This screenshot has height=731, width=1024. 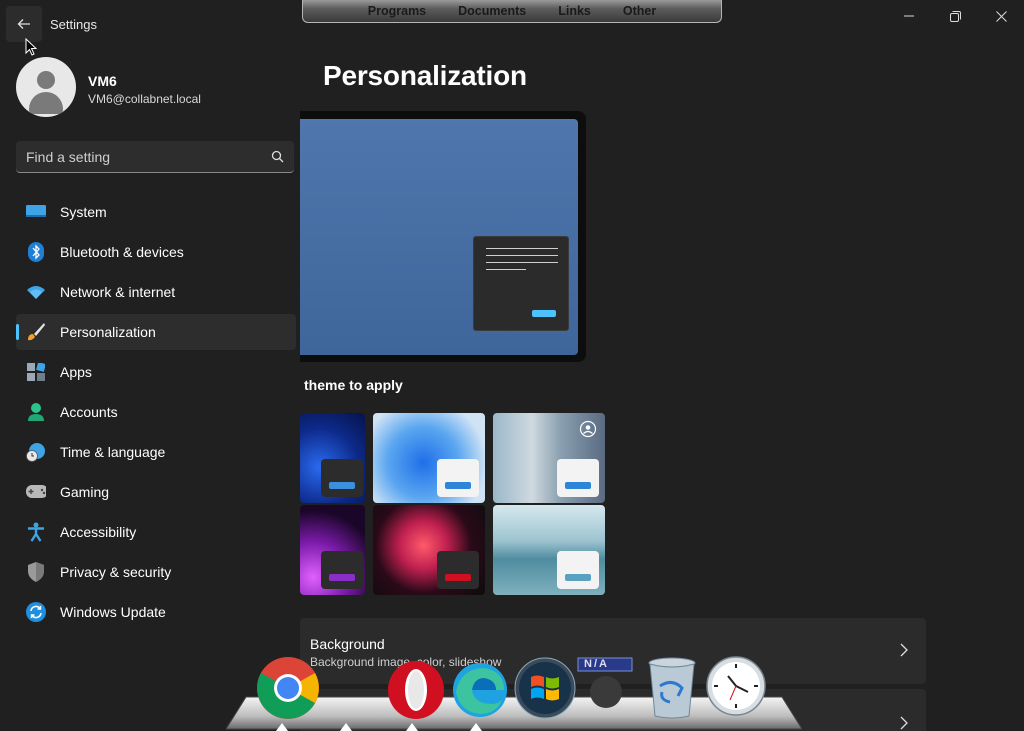 I want to click on dock-tab-documents: Documents, so click(x=492, y=11).